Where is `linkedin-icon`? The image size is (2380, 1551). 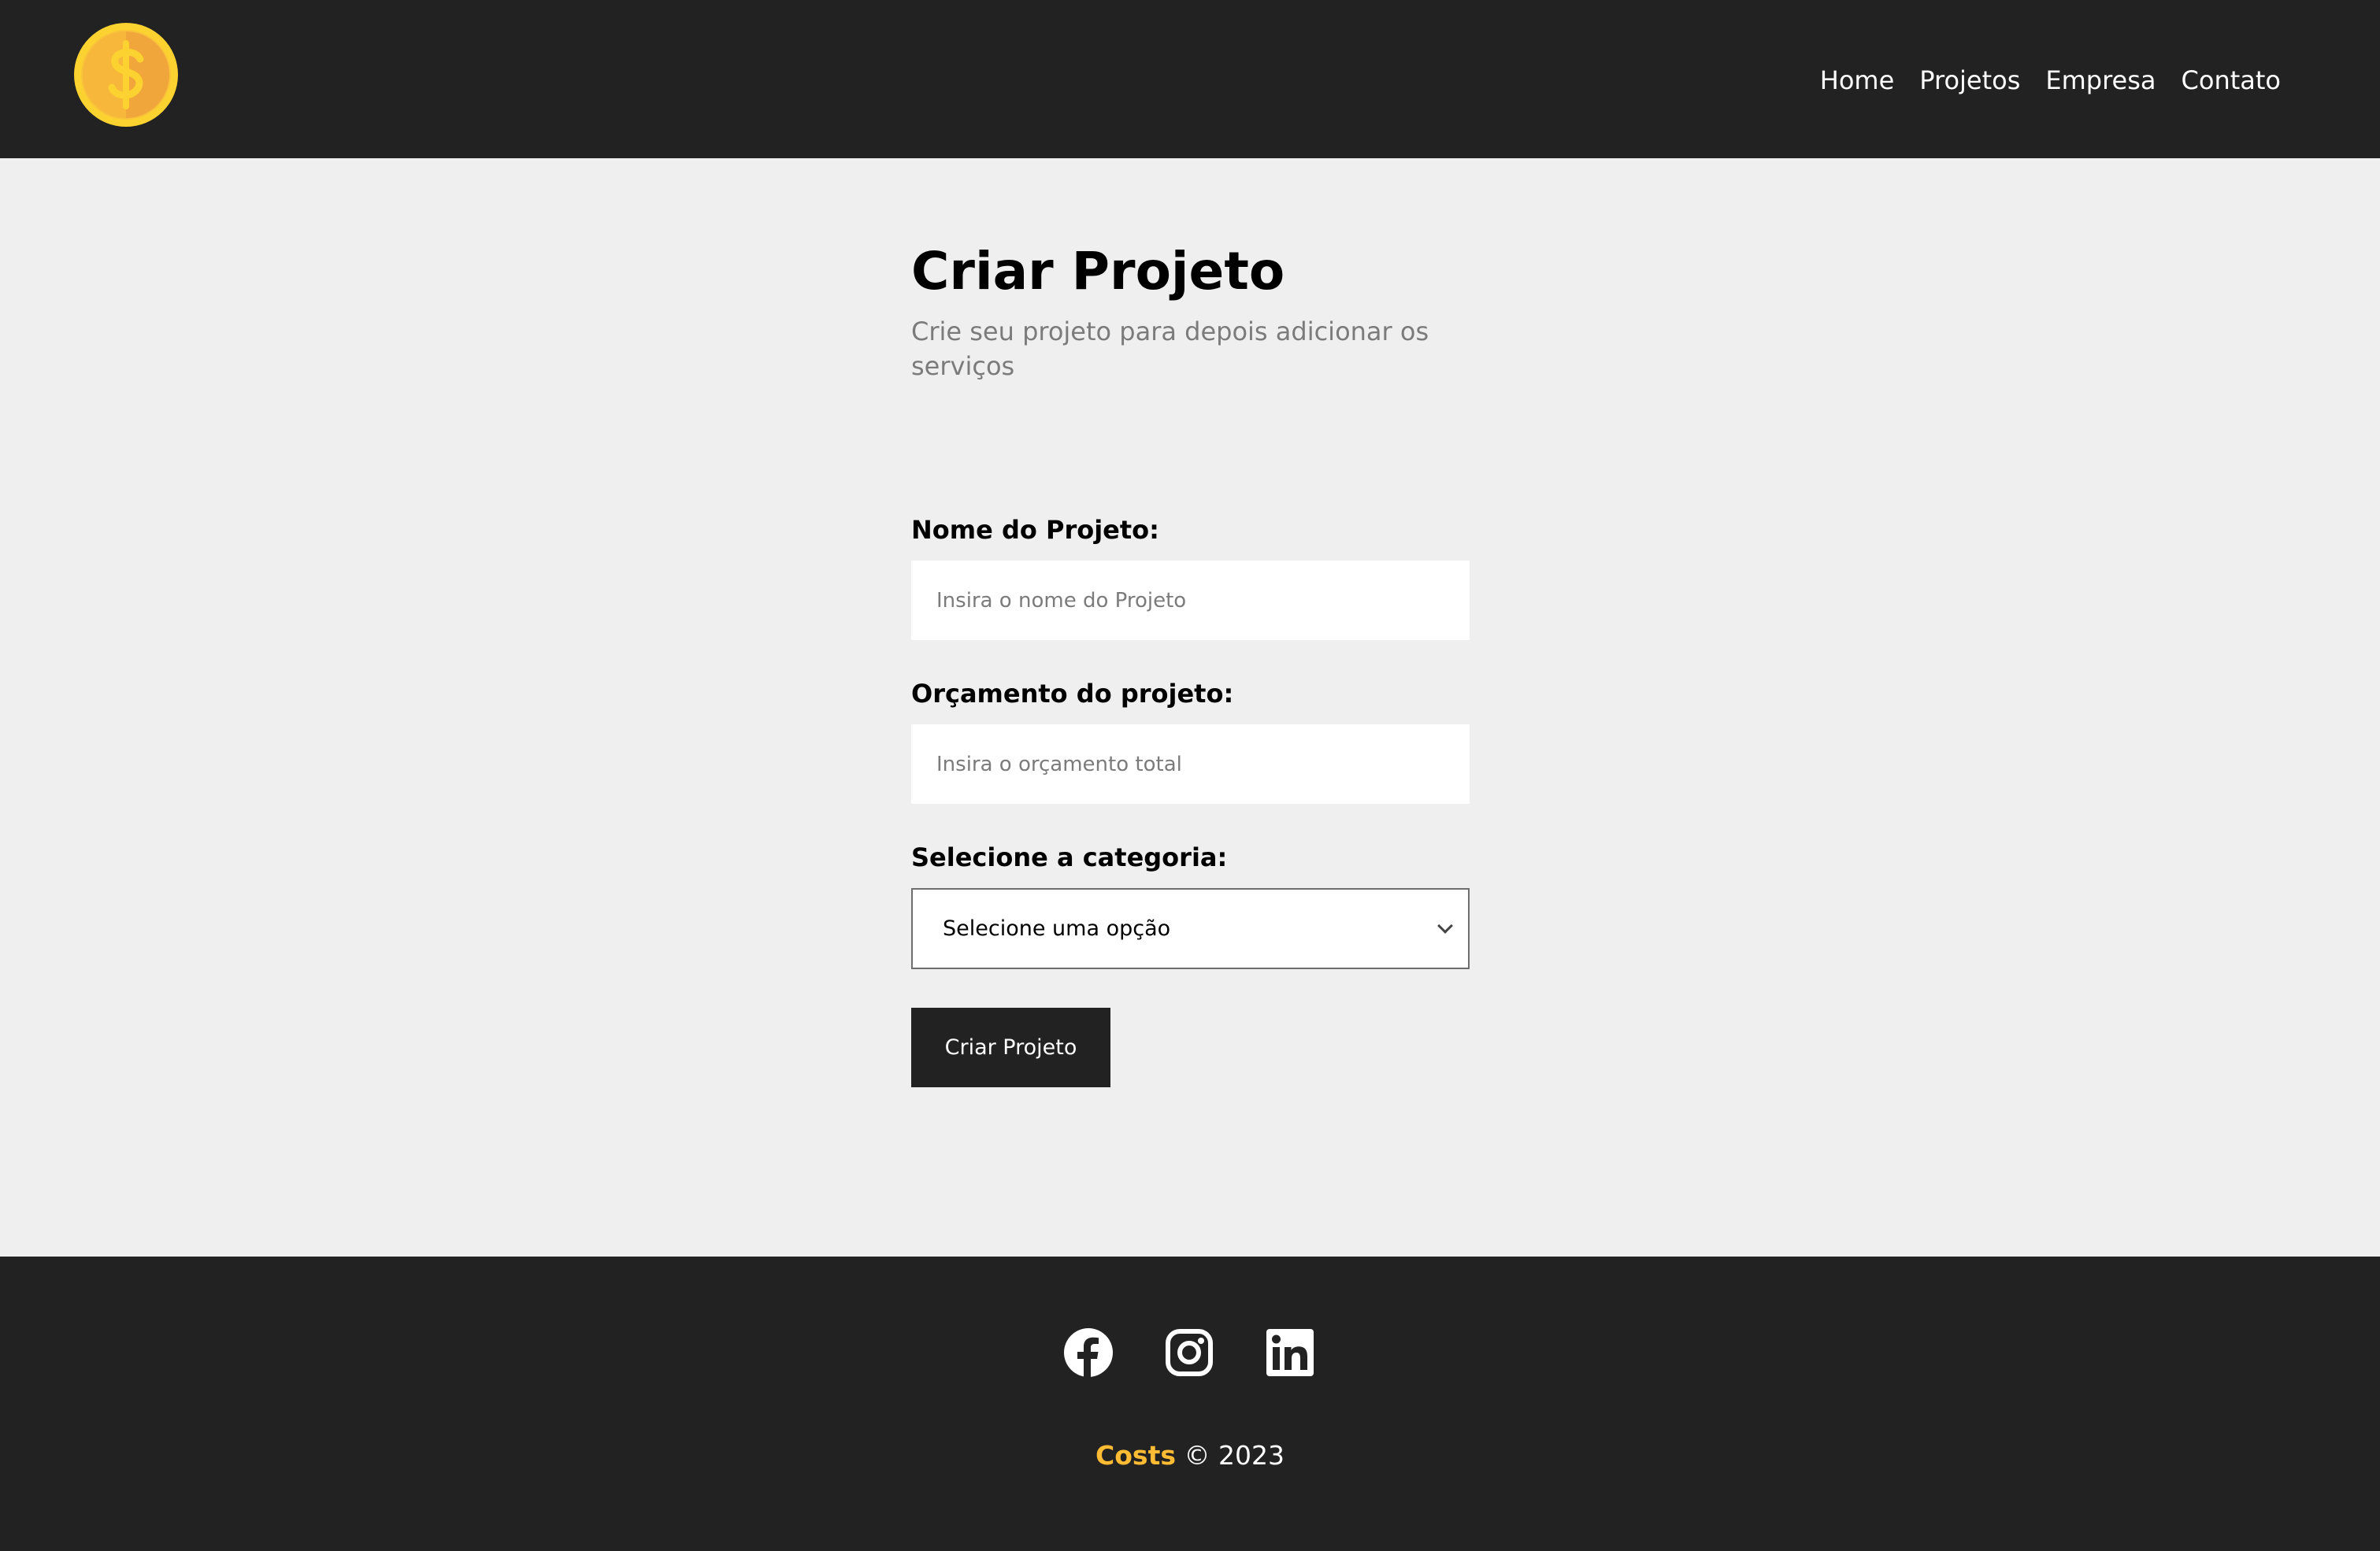 linkedin-icon is located at coordinates (1290, 1352).